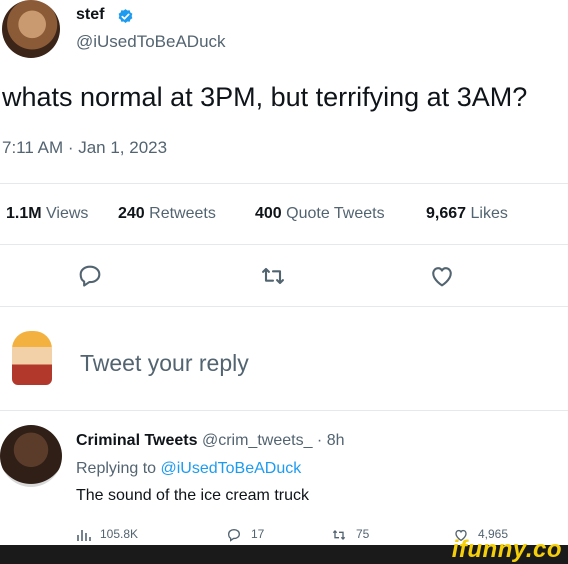 This screenshot has width=568, height=564. What do you see at coordinates (349, 536) in the screenshot?
I see `reply-retweets: 75` at bounding box center [349, 536].